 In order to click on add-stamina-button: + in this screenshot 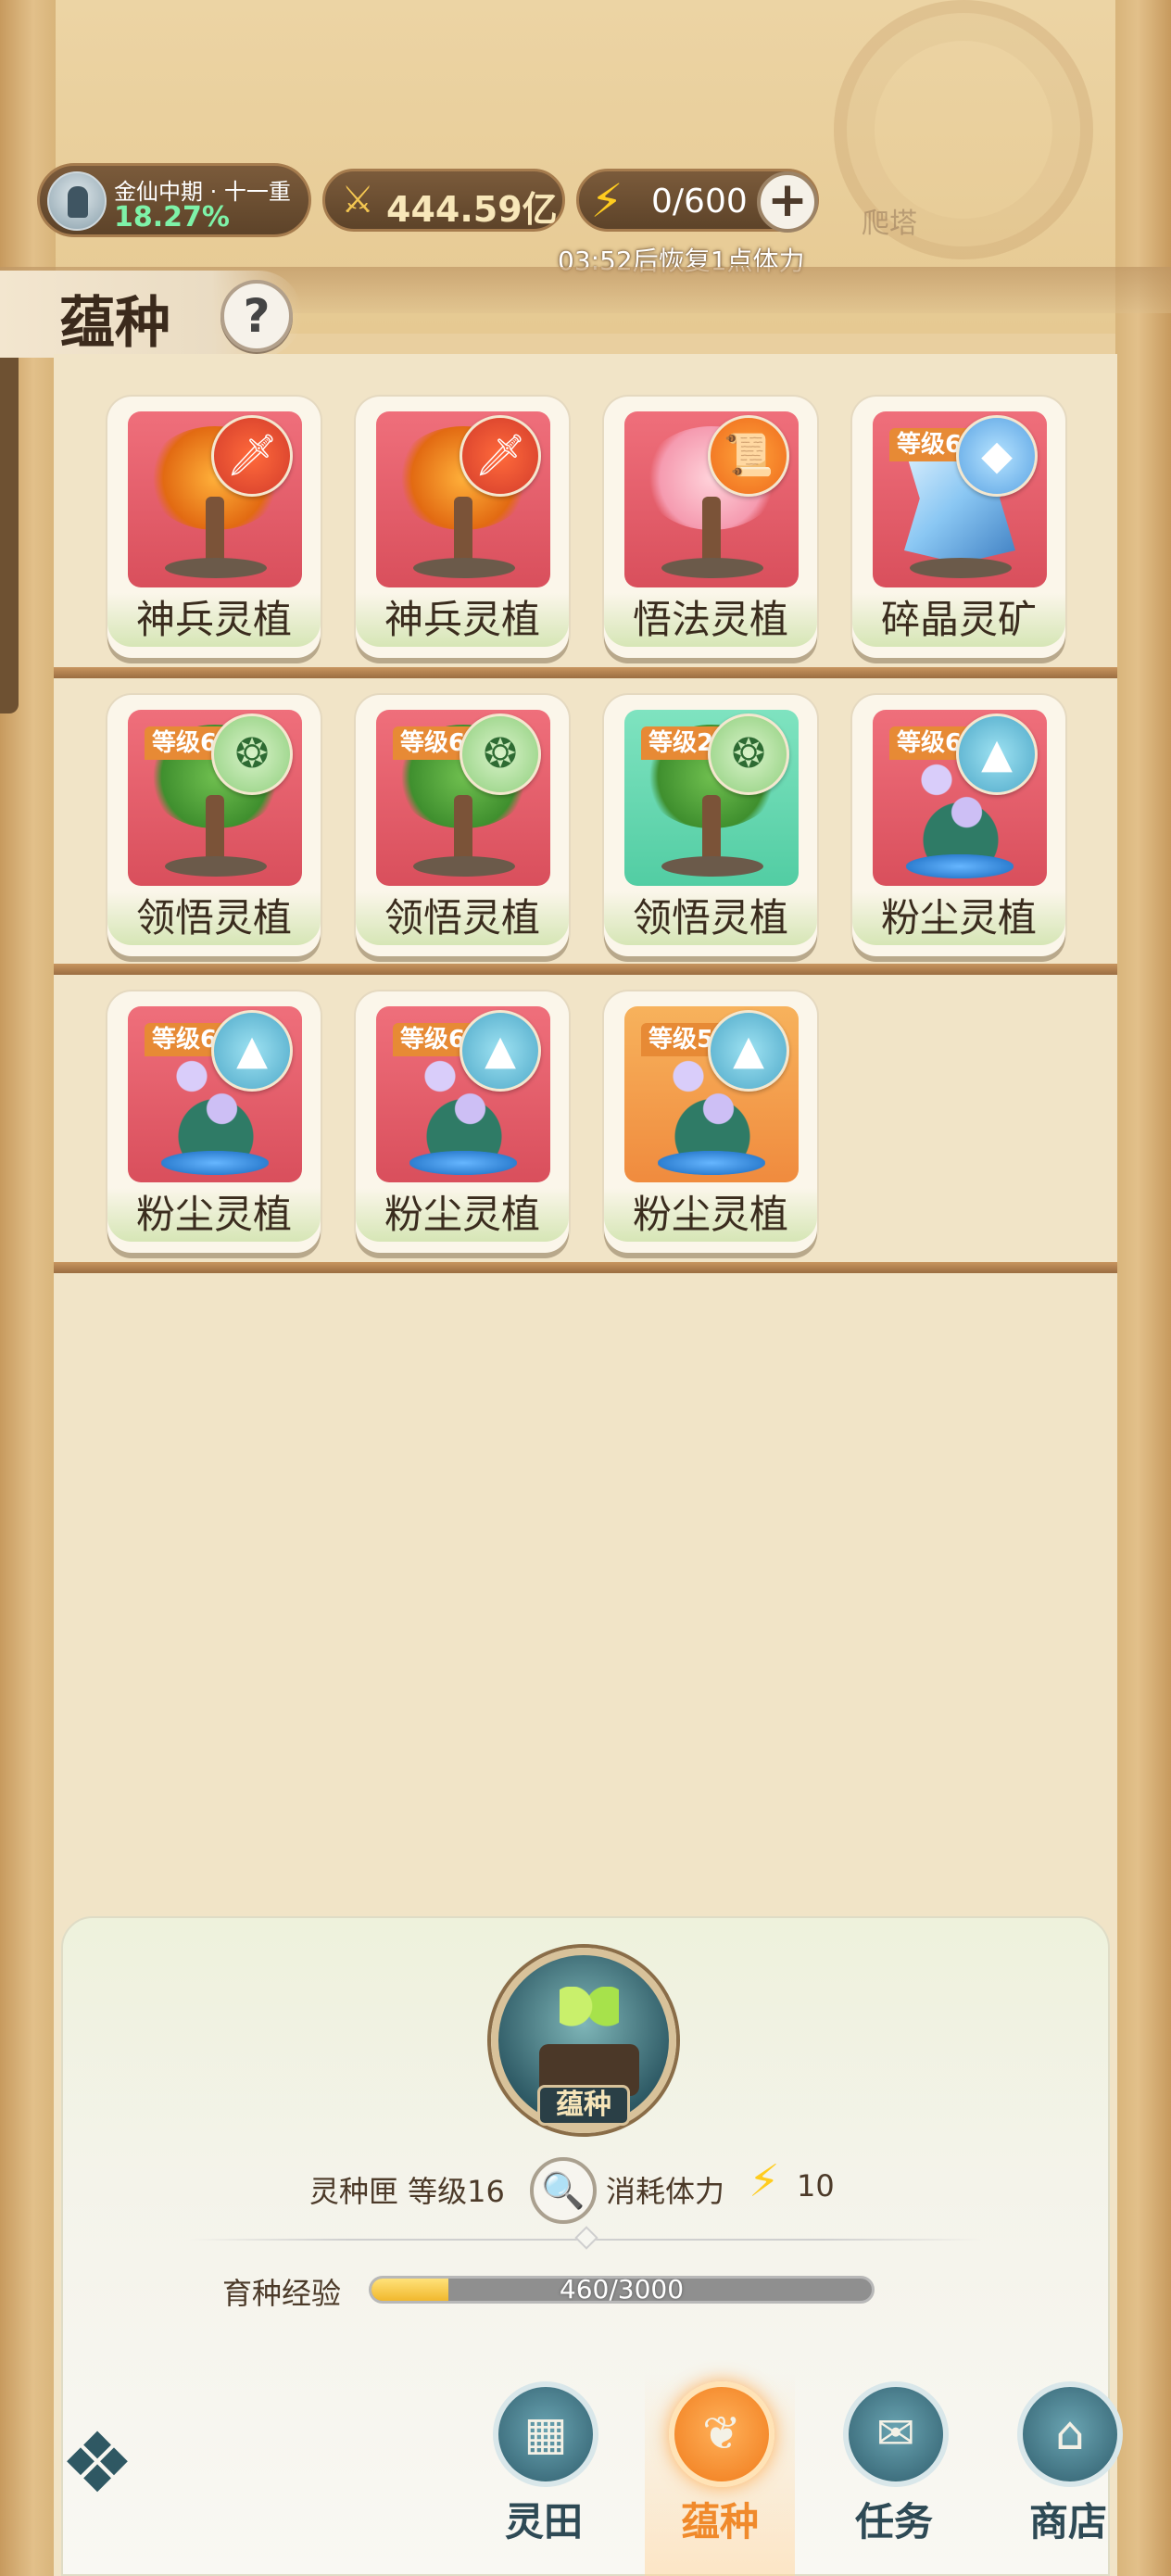, I will do `click(788, 202)`.